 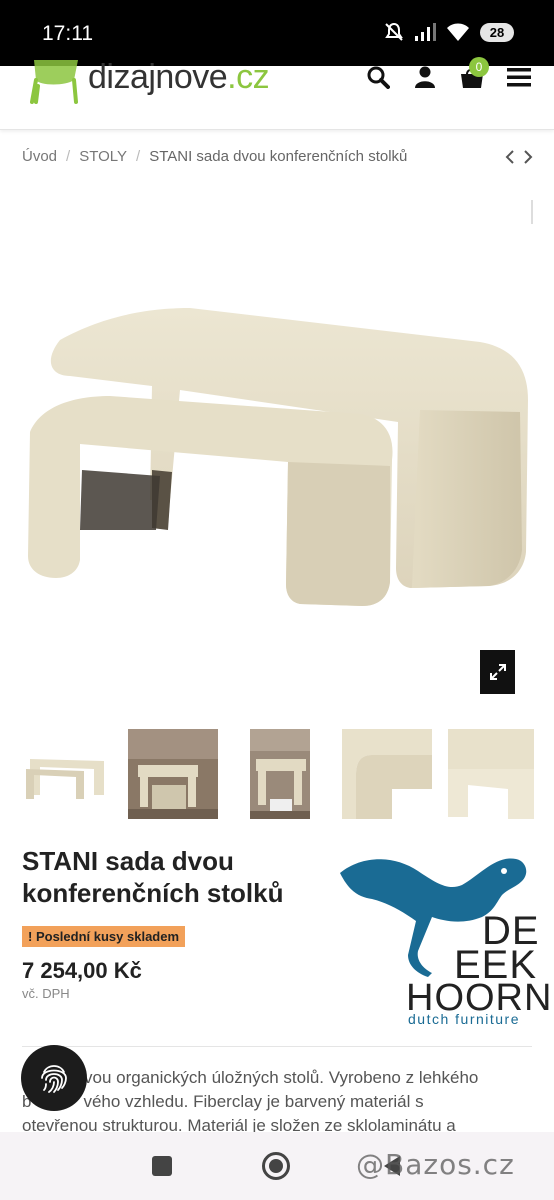 What do you see at coordinates (519, 157) in the screenshot?
I see `product-nav` at bounding box center [519, 157].